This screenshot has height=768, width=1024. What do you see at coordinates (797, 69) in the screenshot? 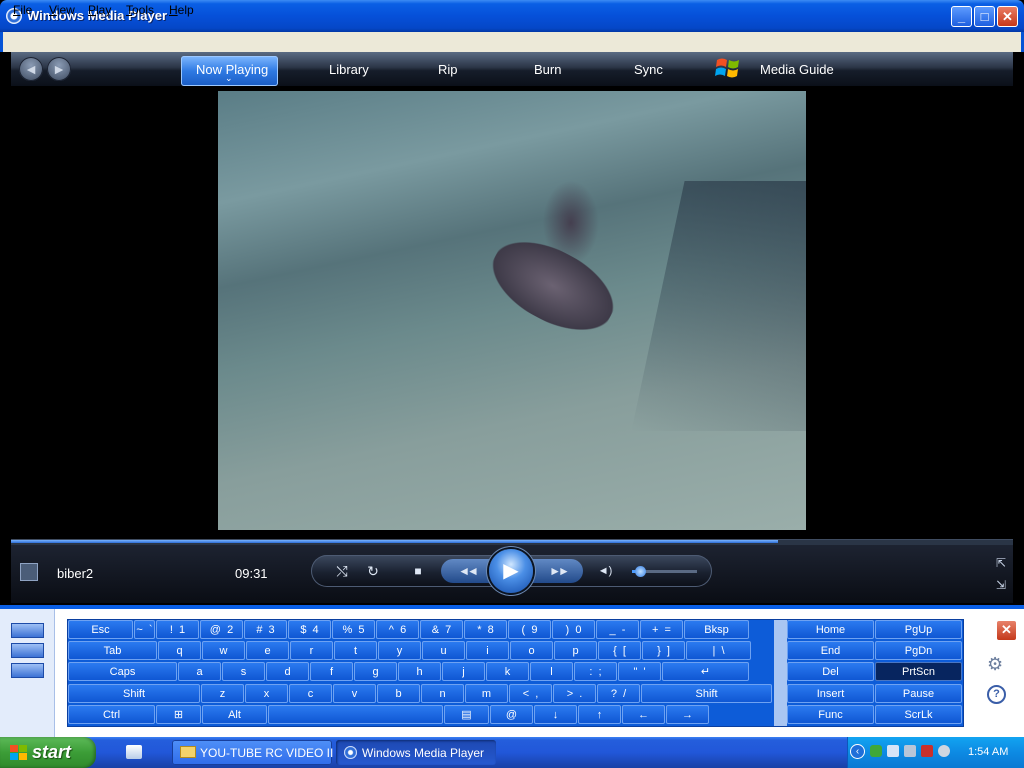
I see `tab-media-guide: Media Guide` at bounding box center [797, 69].